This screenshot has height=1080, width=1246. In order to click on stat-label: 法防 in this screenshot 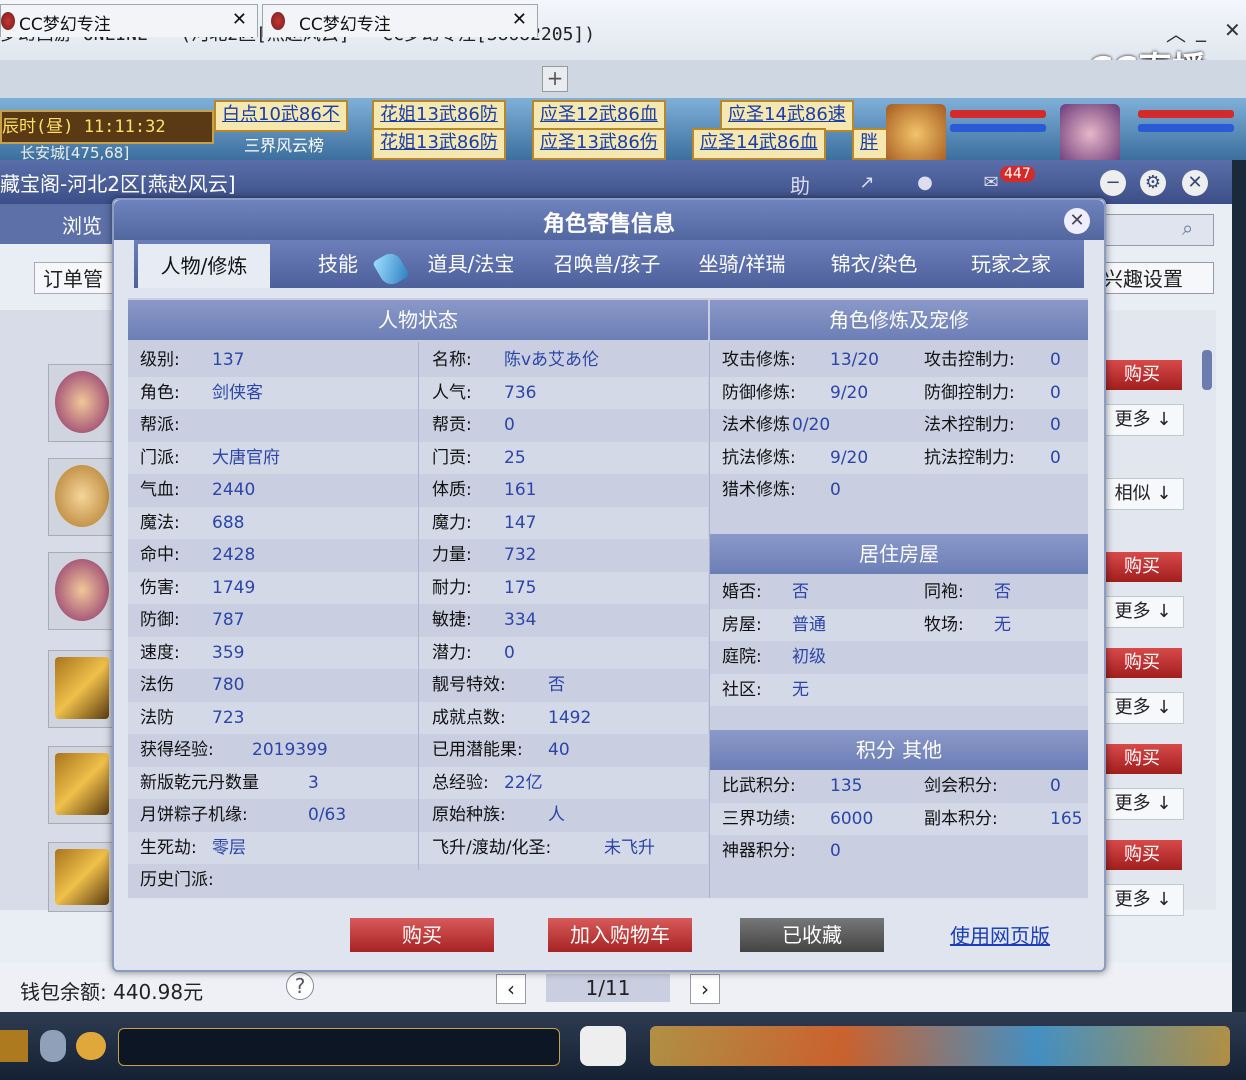, I will do `click(157, 717)`.